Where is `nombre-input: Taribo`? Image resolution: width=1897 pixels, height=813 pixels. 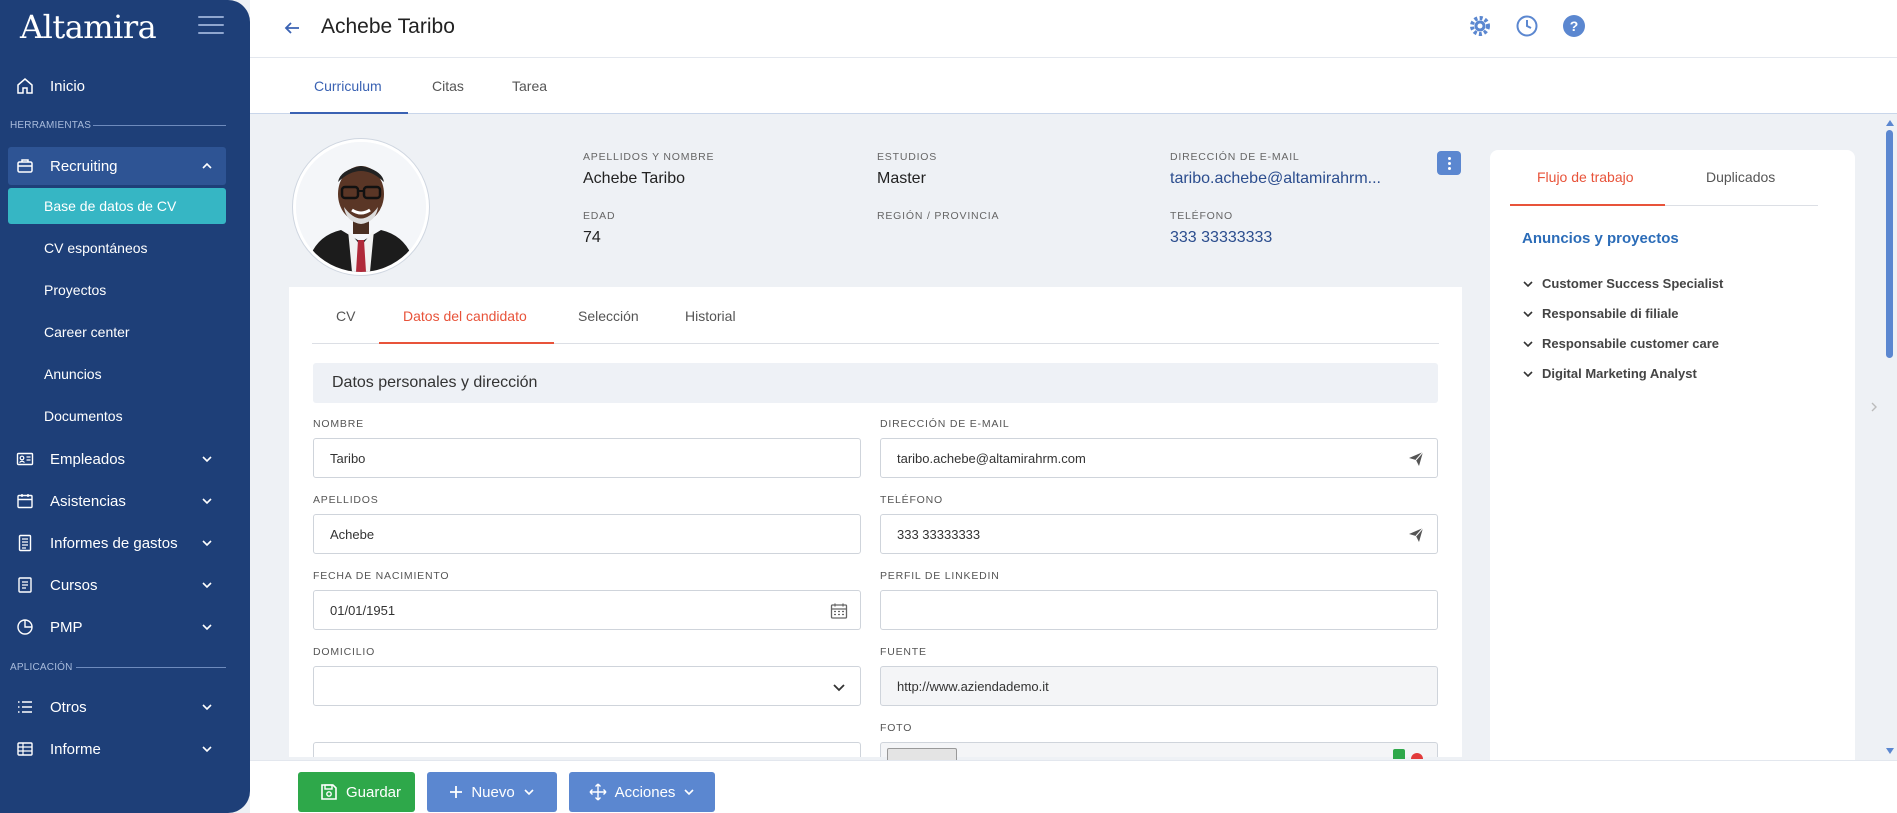
nombre-input: Taribo is located at coordinates (587, 458).